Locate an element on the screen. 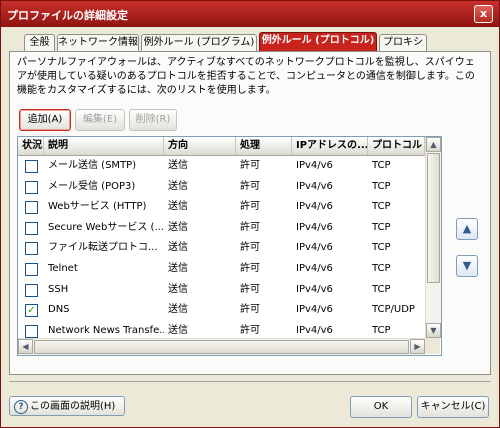 The height and width of the screenshot is (428, 500). scroll-right-icon: ▶ is located at coordinates (417, 346).